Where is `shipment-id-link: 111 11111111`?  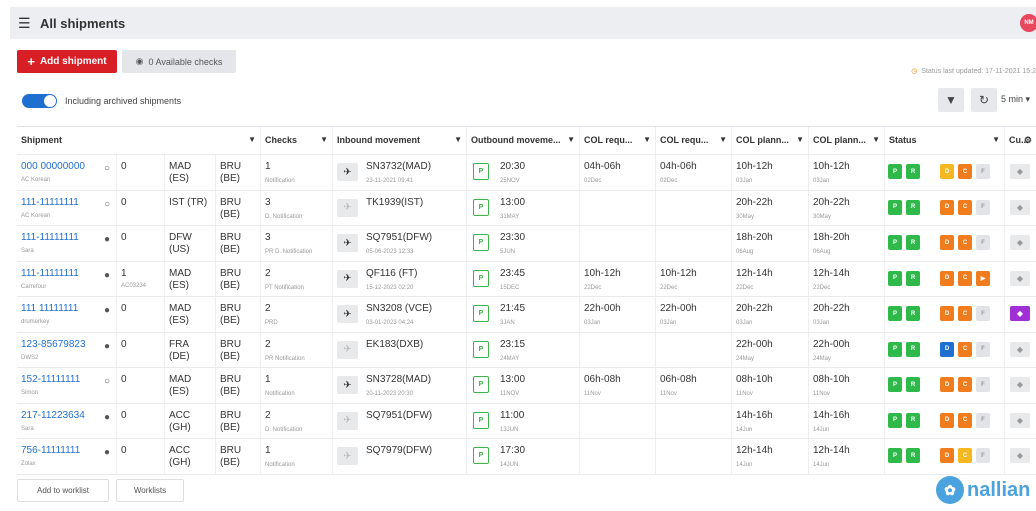
shipment-id-link: 111 11111111 is located at coordinates (66, 308).